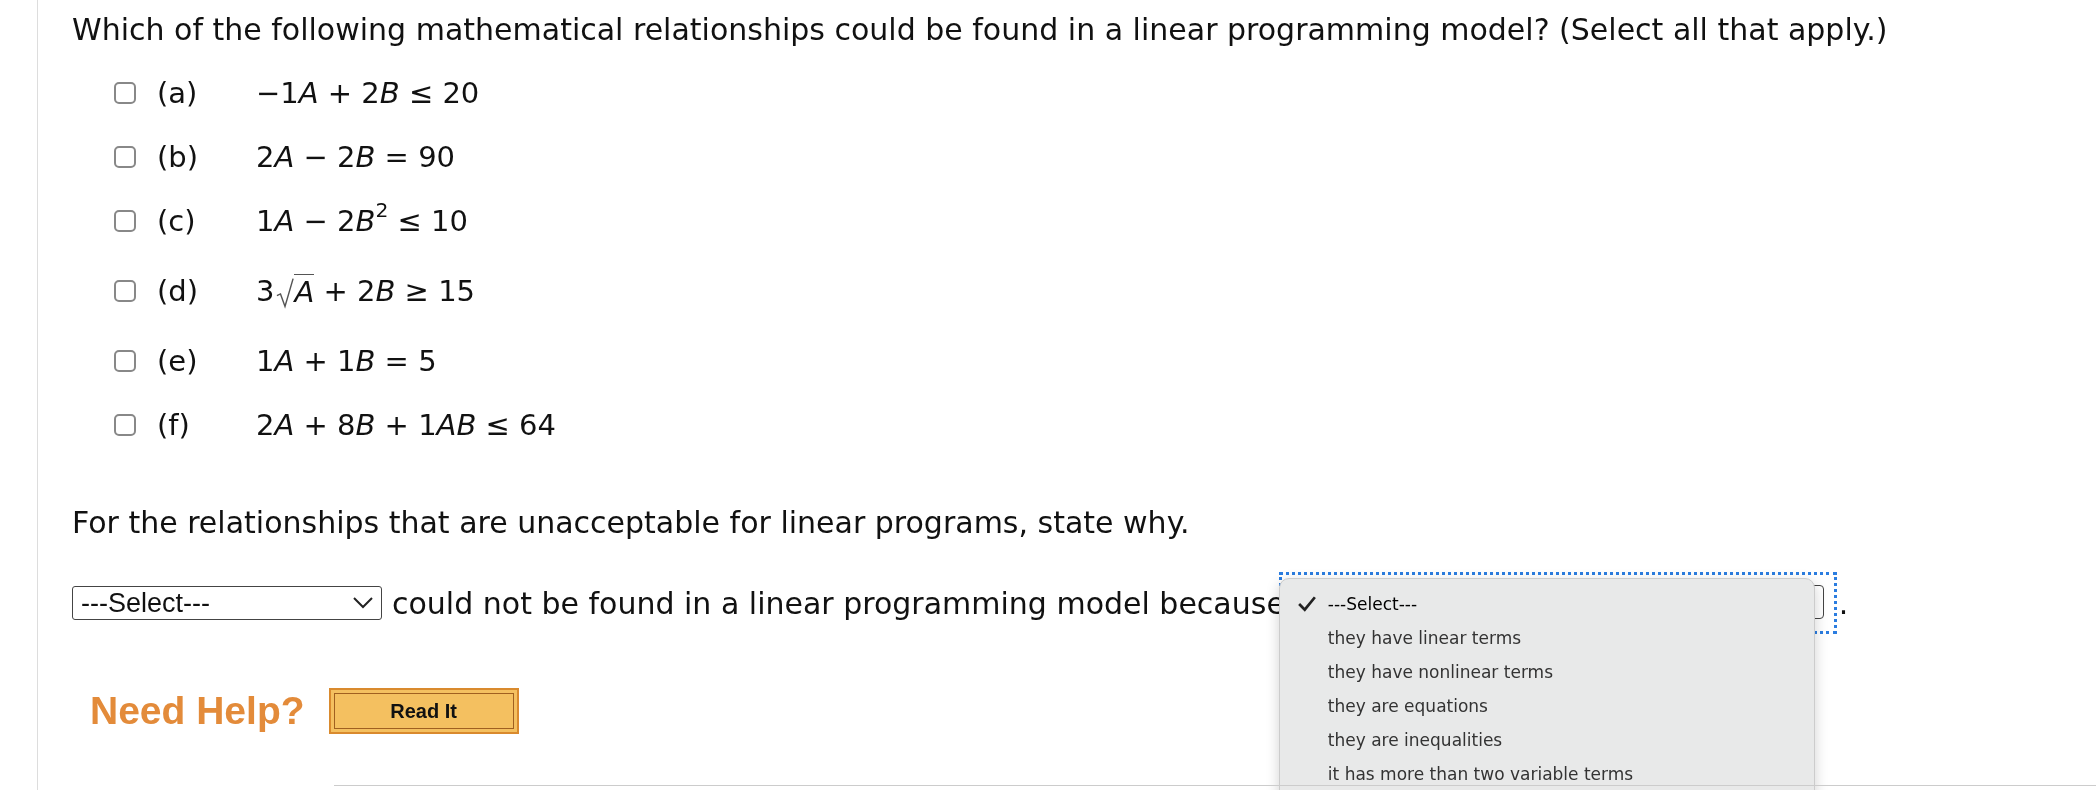  What do you see at coordinates (399, 291) in the screenshot?
I see `formula: + 2B ≥ 15` at bounding box center [399, 291].